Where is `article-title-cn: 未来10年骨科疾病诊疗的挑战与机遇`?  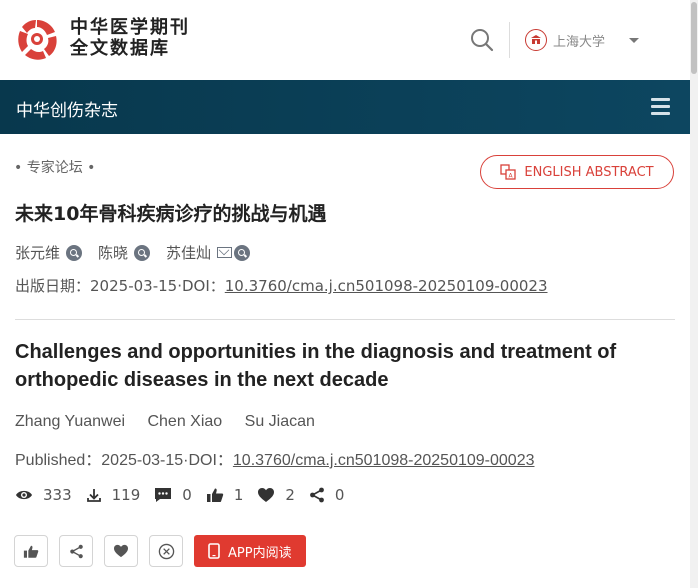
article-title-cn: 未来10年骨科疾病诊疗的挑战与机遇 is located at coordinates (171, 214).